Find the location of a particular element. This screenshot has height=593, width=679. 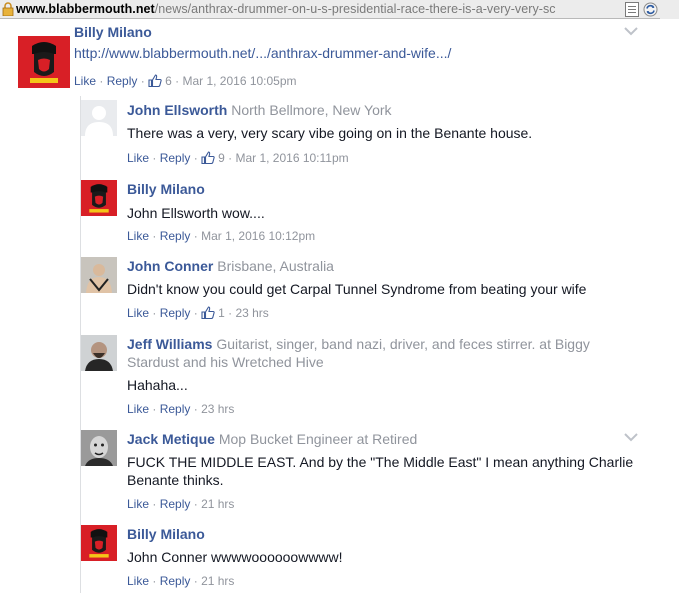

author-name: John Ellsworth North Bellmore, New York is located at coordinates (259, 110).